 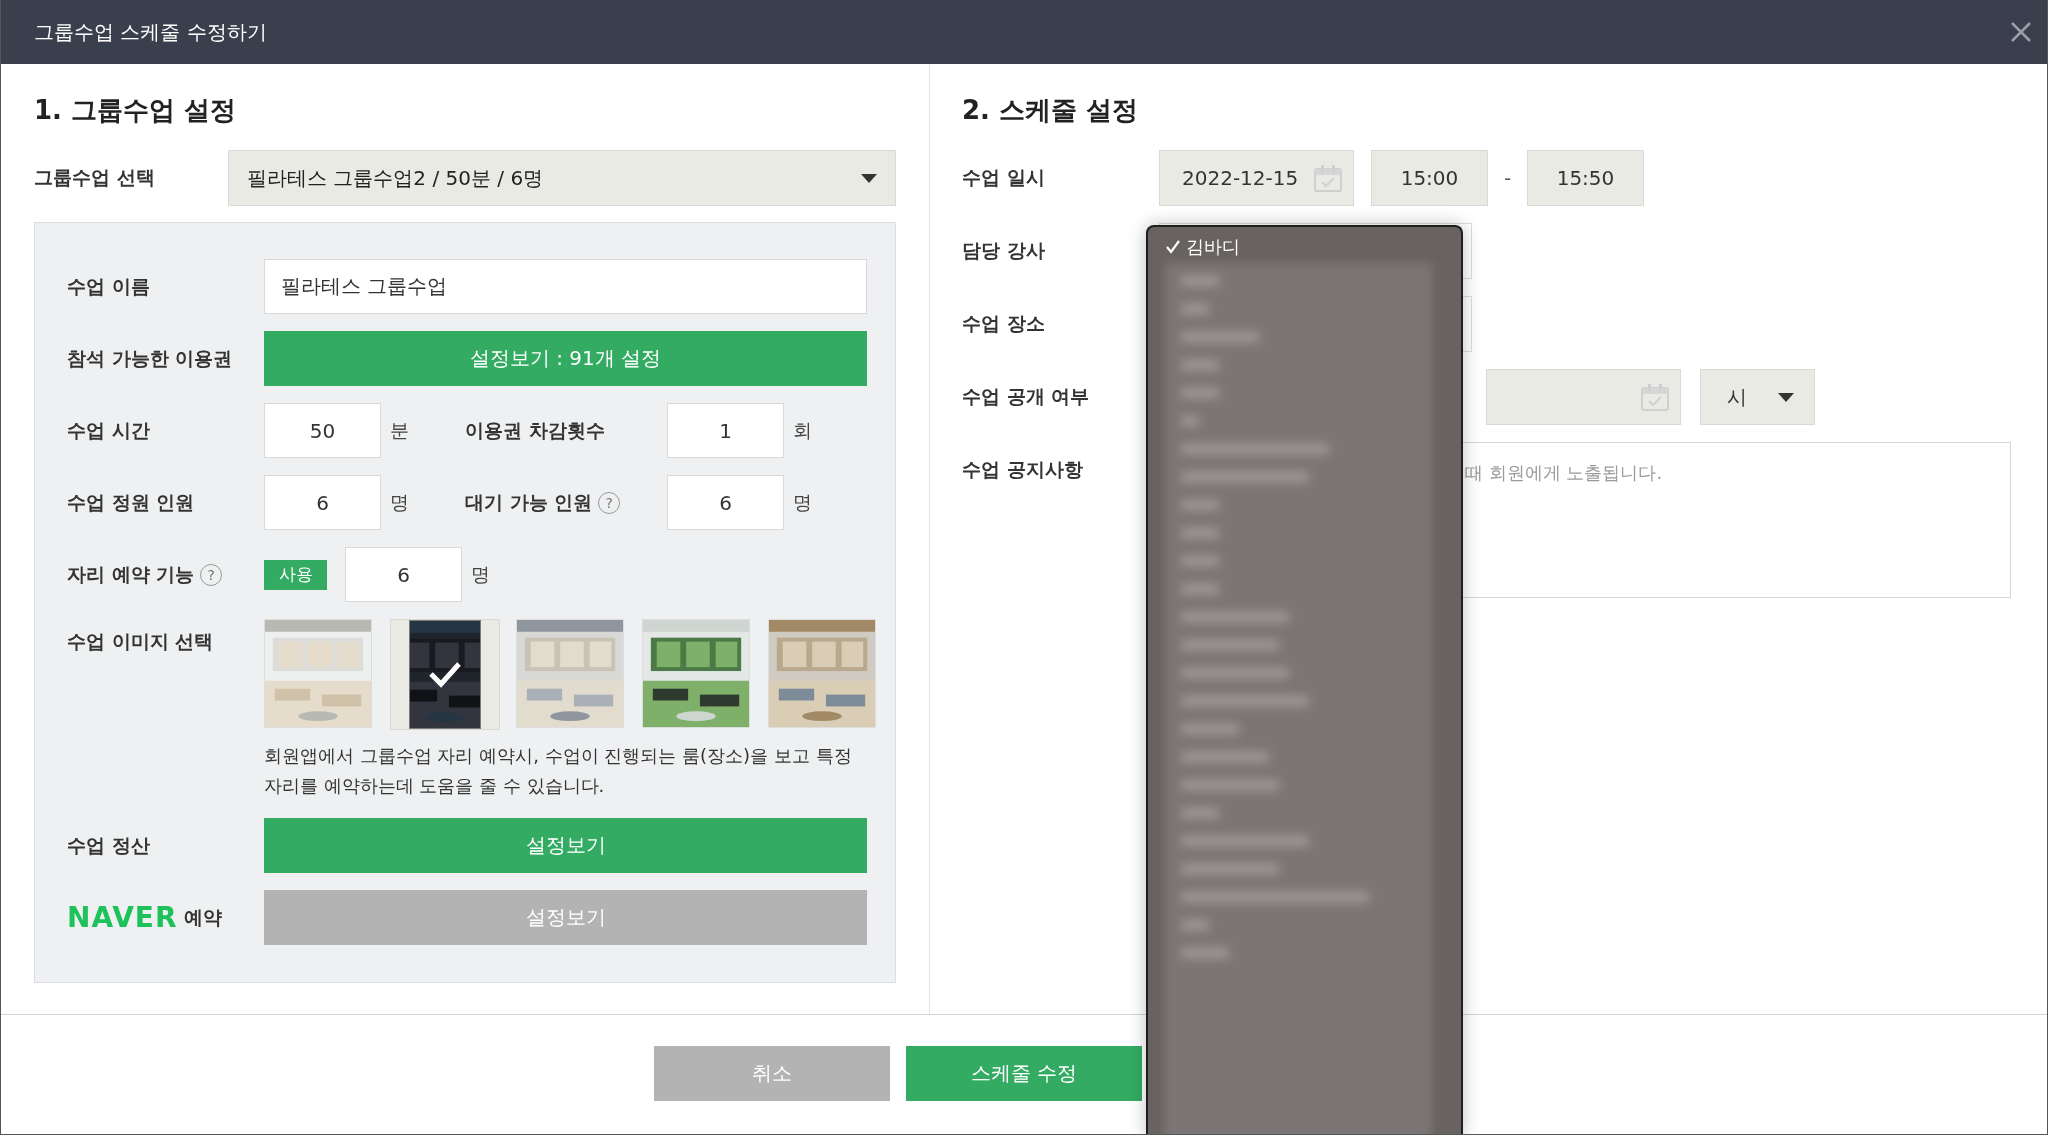 I want to click on field-label: 대기 가능 인원, so click(x=529, y=502).